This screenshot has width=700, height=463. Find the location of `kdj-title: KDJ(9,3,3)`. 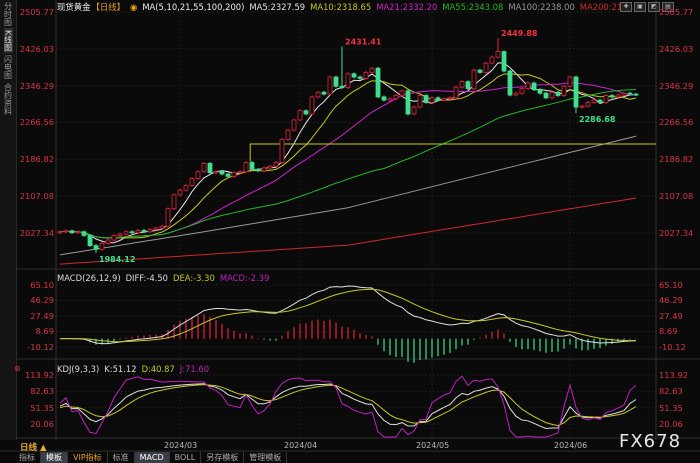

kdj-title: KDJ(9,3,3) is located at coordinates (78, 369).